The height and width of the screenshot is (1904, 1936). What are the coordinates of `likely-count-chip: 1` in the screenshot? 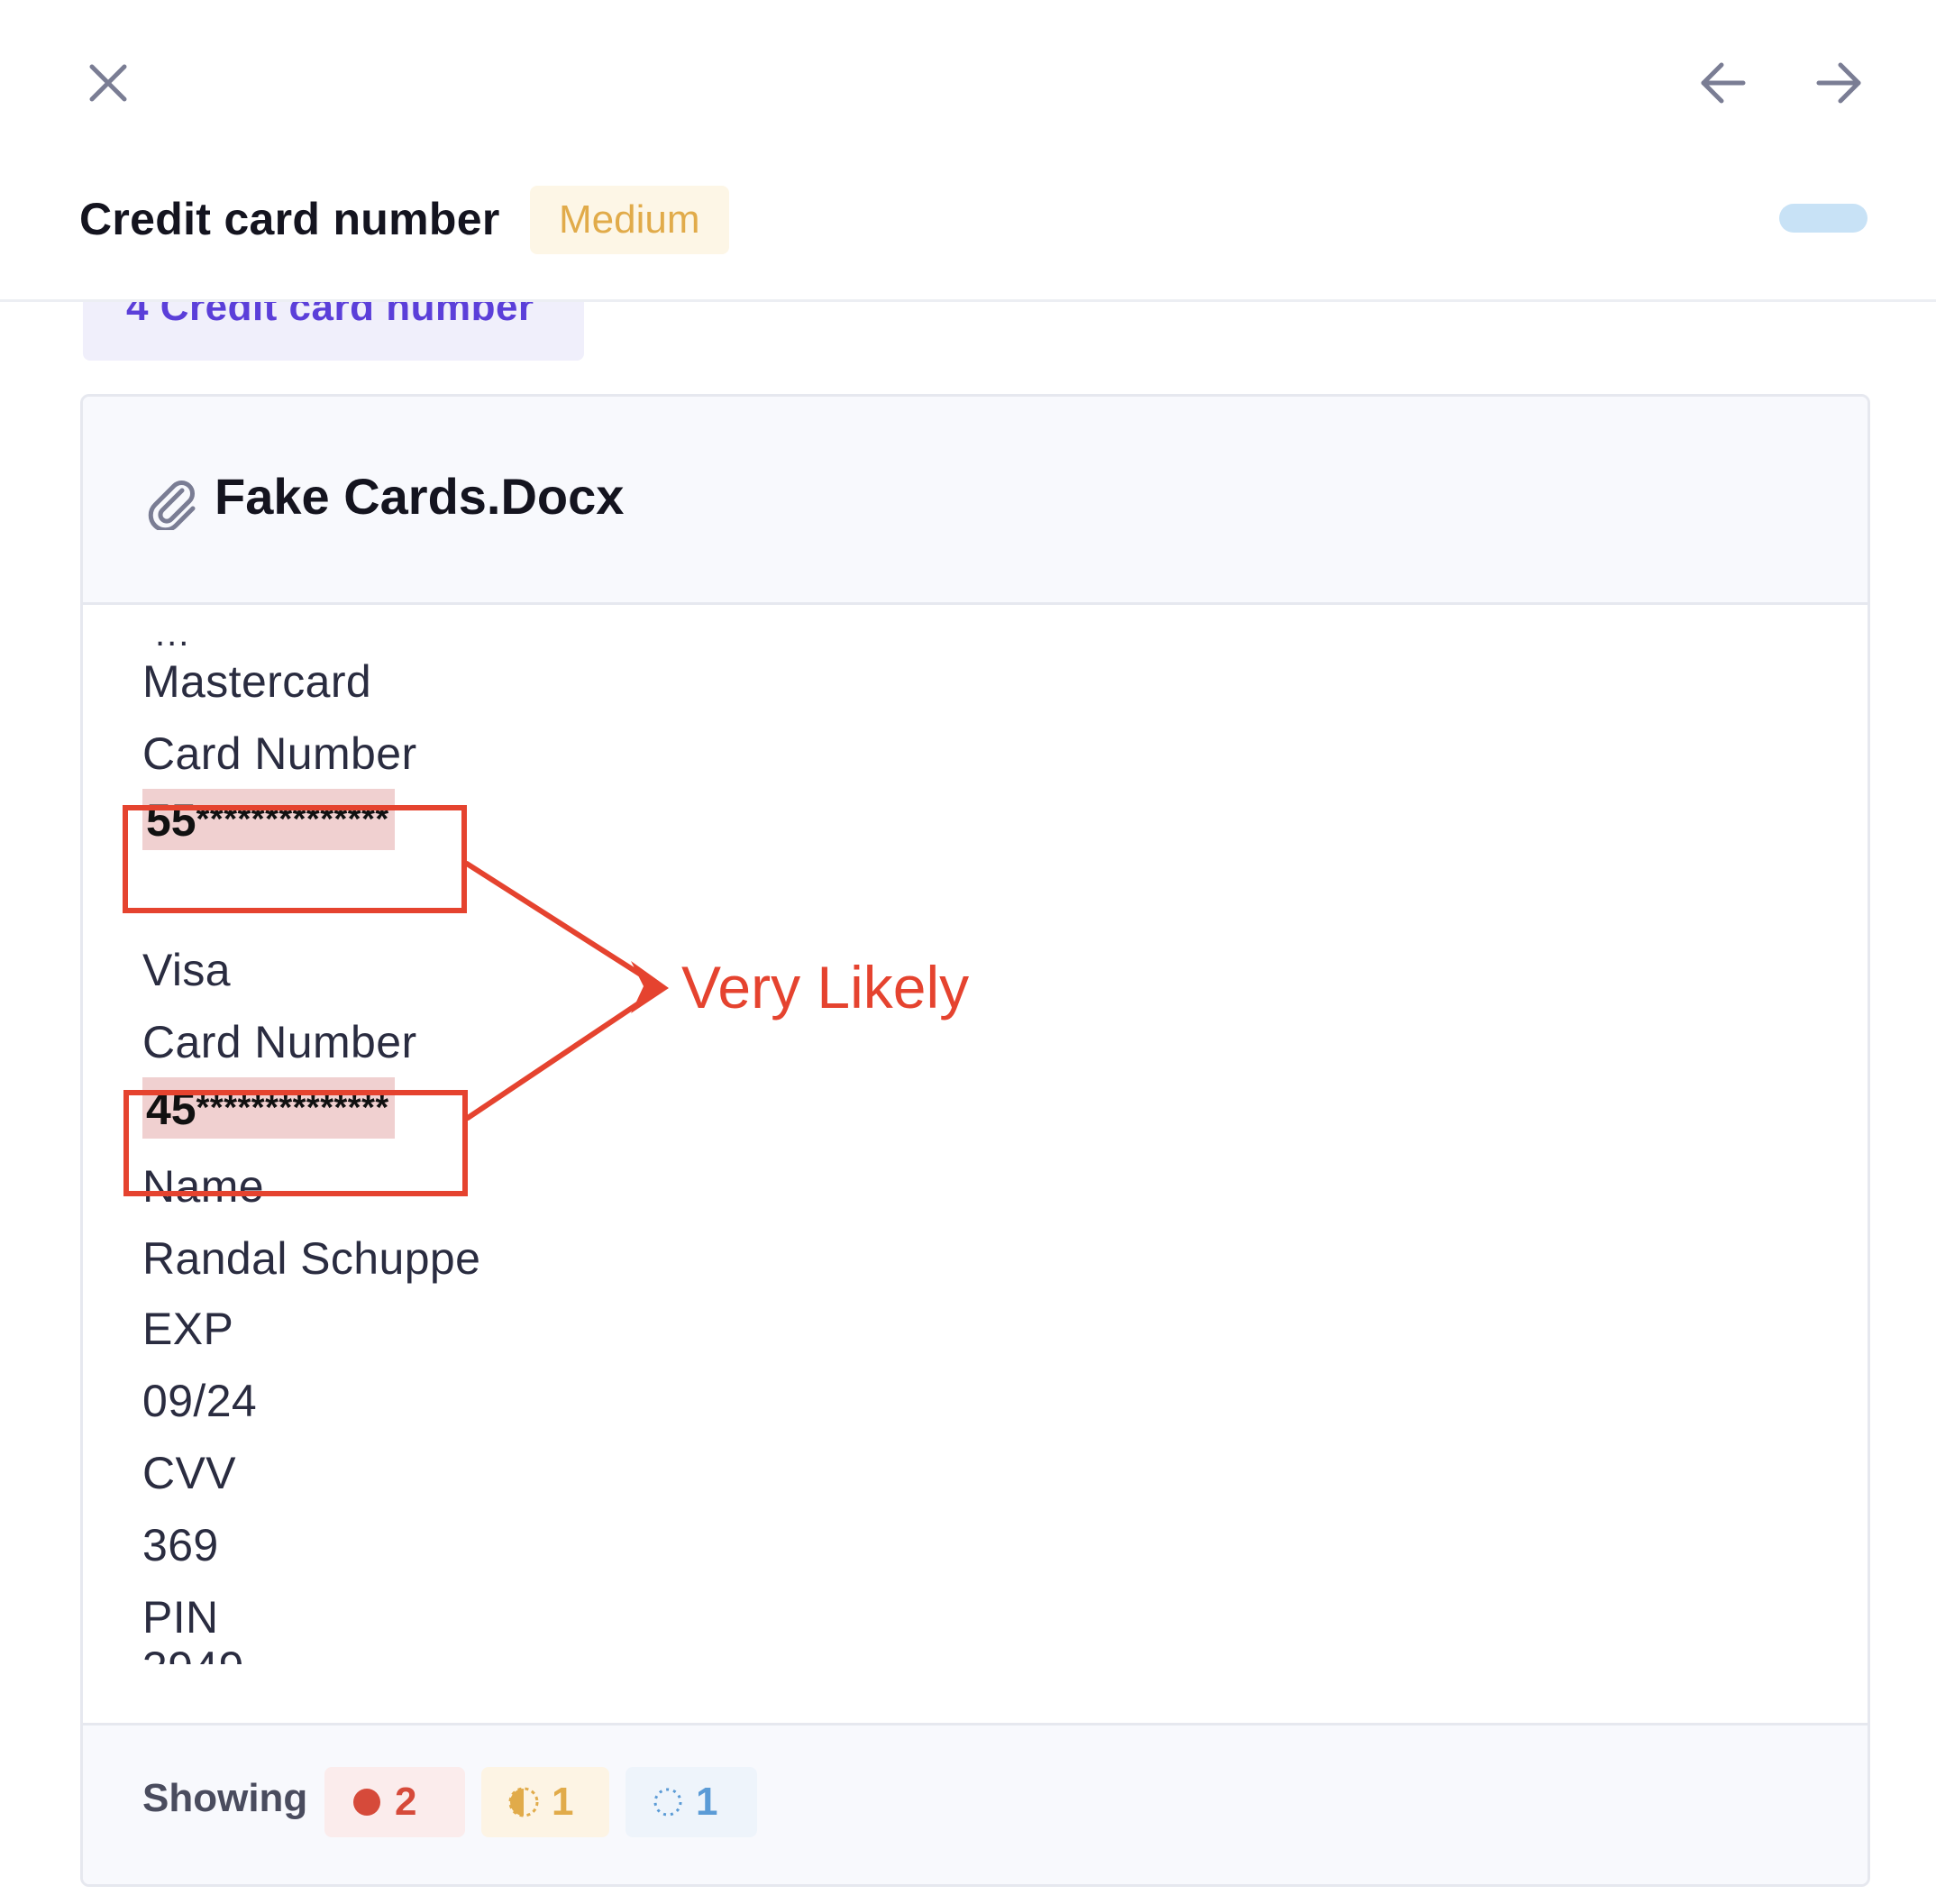 It's located at (545, 1802).